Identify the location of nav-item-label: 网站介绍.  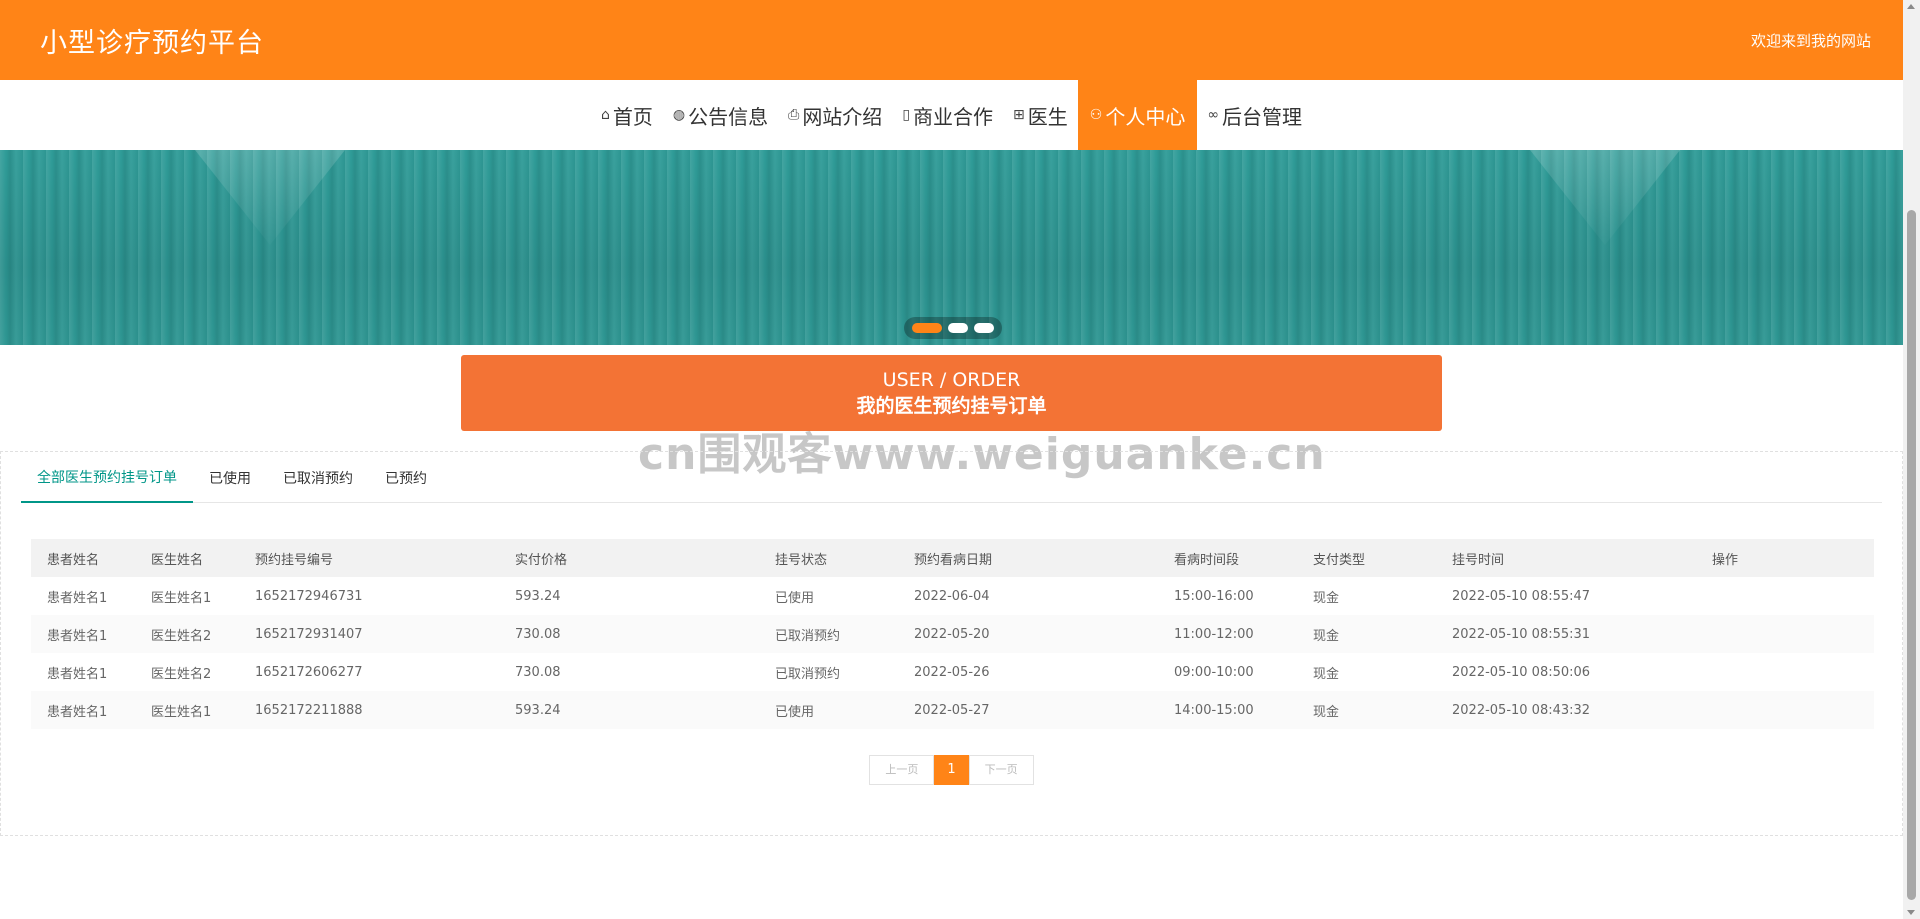
(842, 116).